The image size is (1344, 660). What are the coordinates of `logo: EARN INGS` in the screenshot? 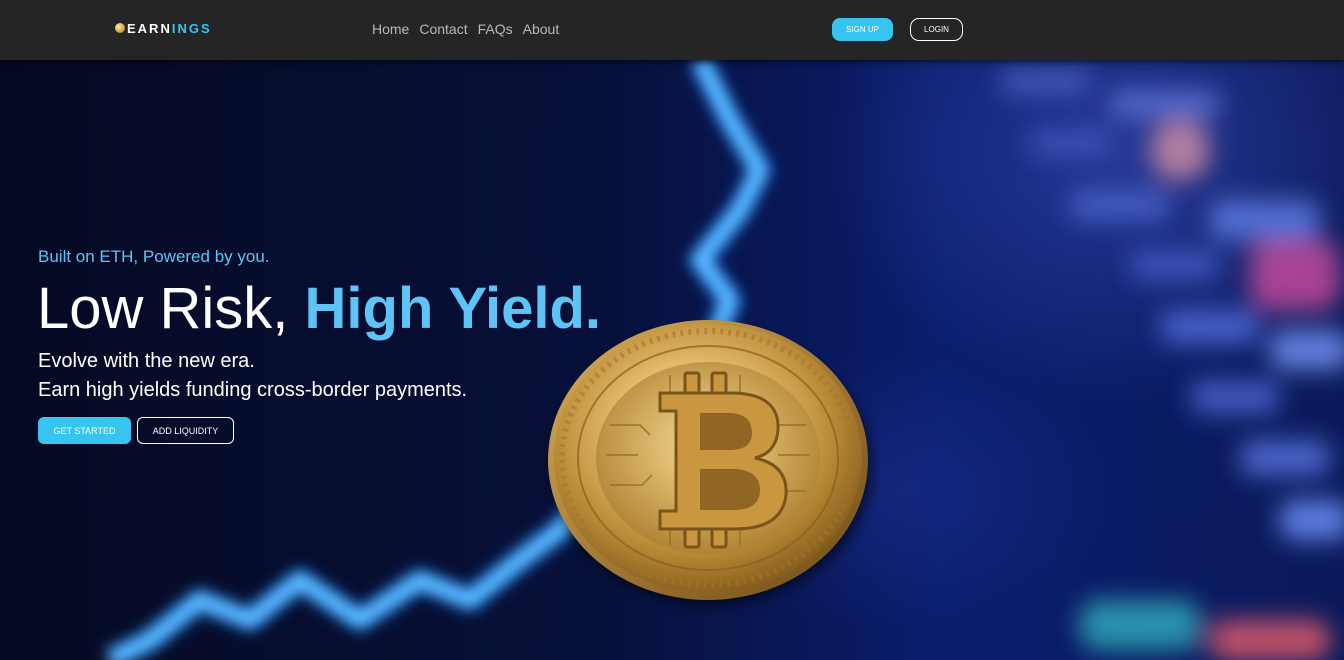 It's located at (163, 28).